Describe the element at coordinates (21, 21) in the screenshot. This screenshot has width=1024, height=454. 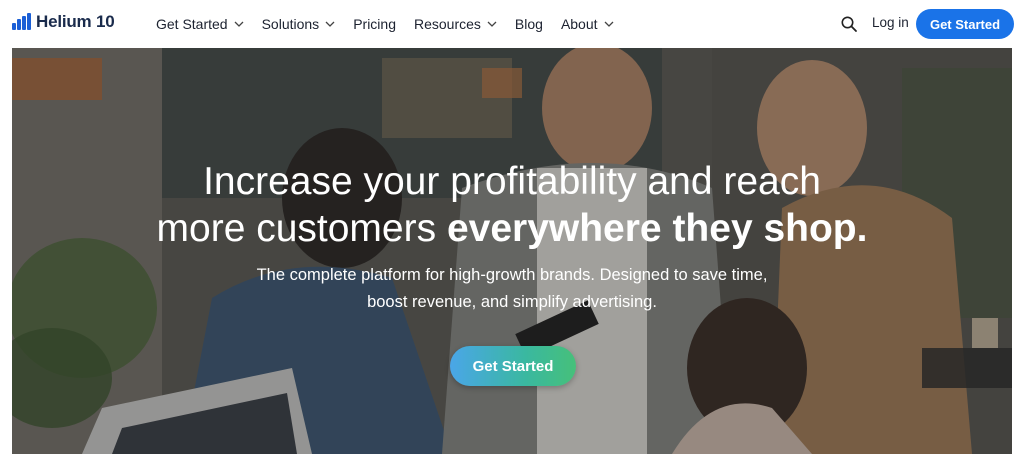
I see `bar-chart-logo-icon` at that location.